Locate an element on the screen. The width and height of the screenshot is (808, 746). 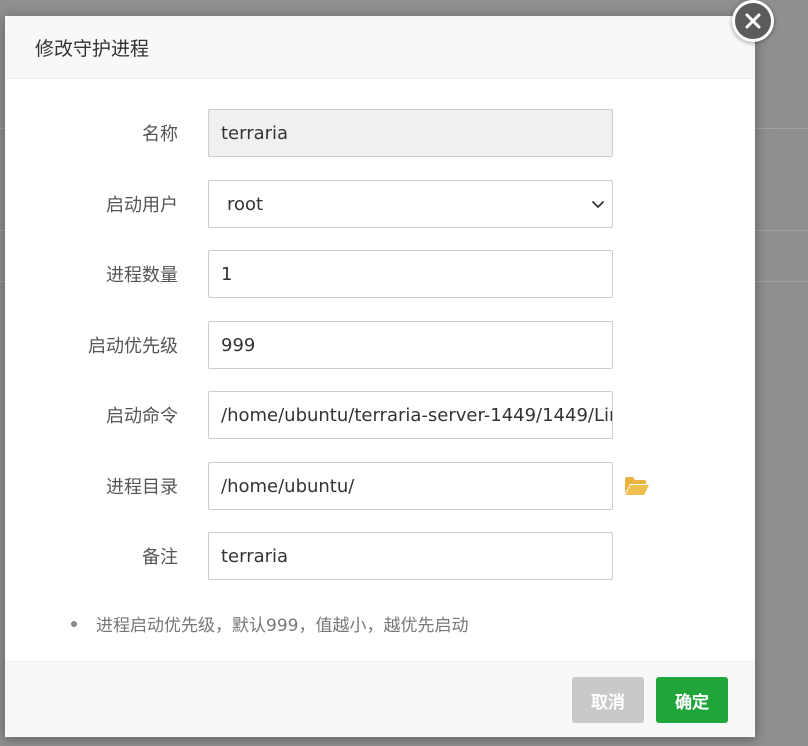
priority-hint-text: 进程启动优先级，默认999，值越小，越优先启动 is located at coordinates (282, 626).